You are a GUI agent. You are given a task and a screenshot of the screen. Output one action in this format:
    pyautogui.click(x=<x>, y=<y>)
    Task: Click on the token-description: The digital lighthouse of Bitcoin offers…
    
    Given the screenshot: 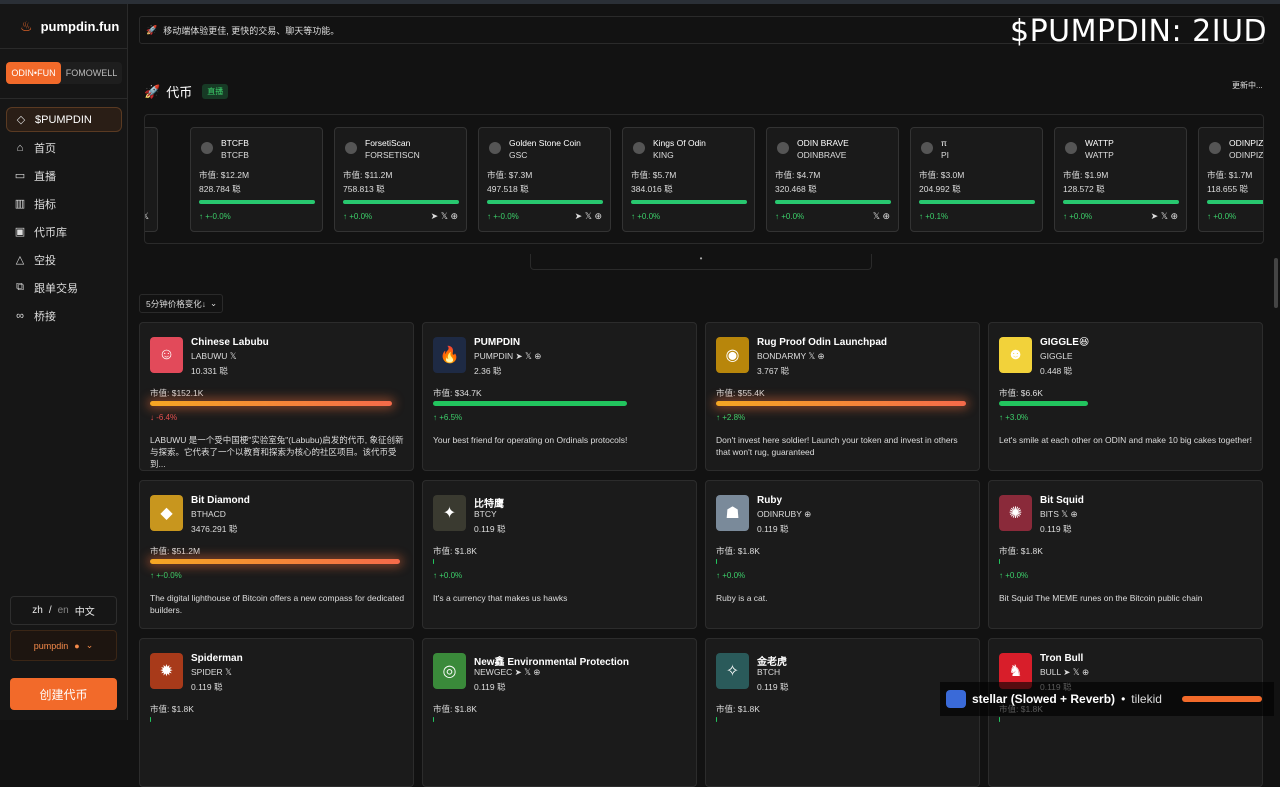 What is the action you would take?
    pyautogui.click(x=277, y=604)
    